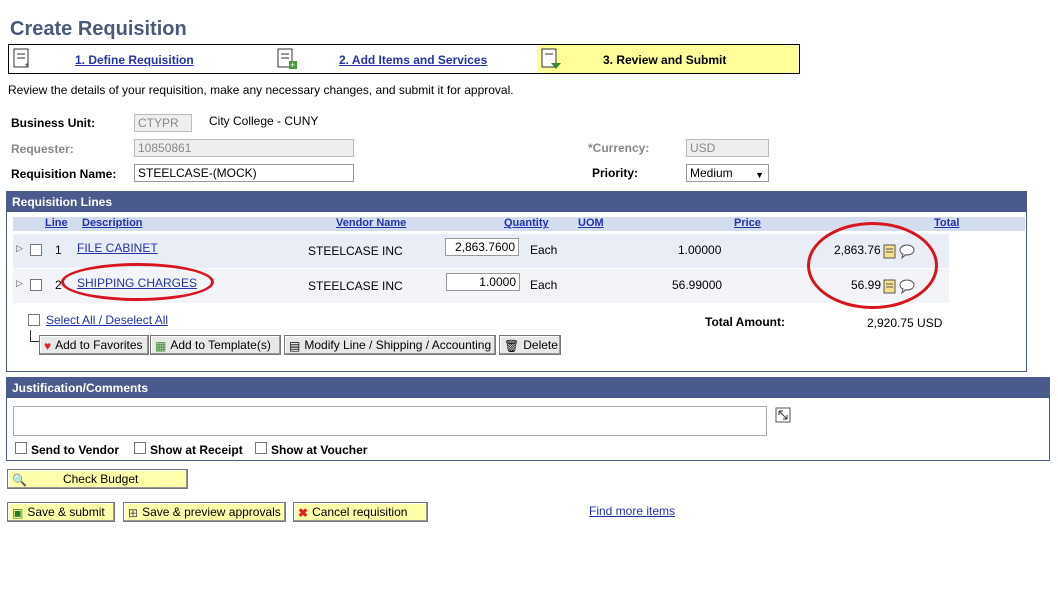  What do you see at coordinates (117, 248) in the screenshot?
I see `description-link: FILE CABINET` at bounding box center [117, 248].